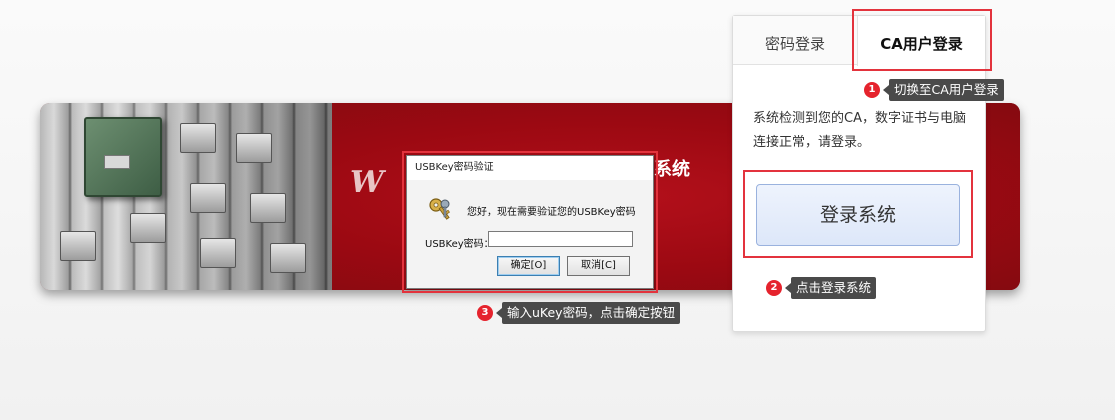 Image resolution: width=1115 pixels, height=420 pixels. I want to click on ca-status-message: 系统检测到您的CA，数字证书与电脑连接正常，请登录。, so click(859, 130).